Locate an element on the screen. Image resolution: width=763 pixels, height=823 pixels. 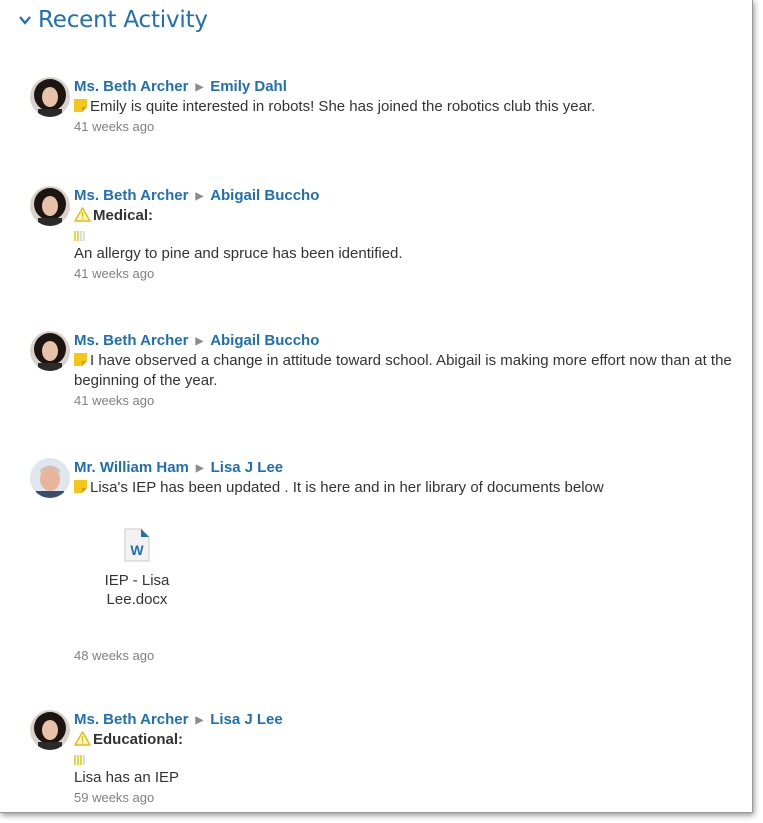
student-link: Emily Dahl is located at coordinates (248, 87).